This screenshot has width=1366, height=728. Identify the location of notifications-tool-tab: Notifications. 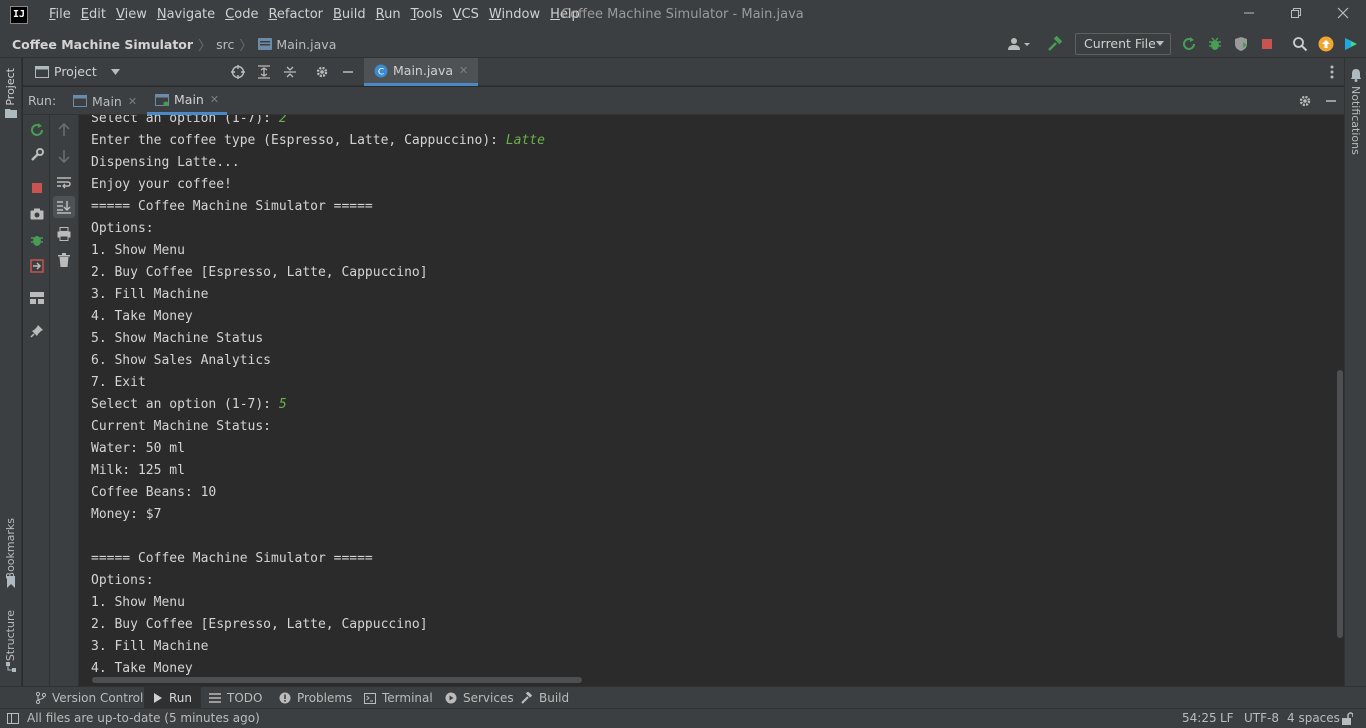
(1355, 120).